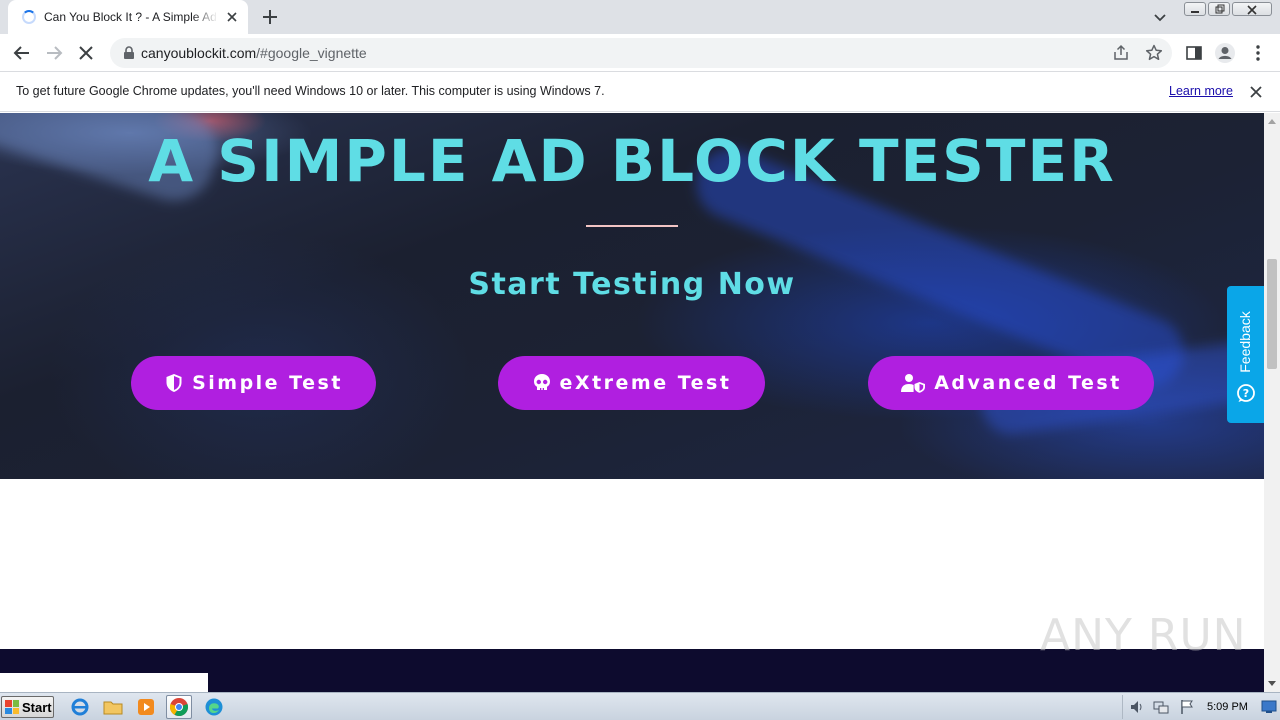  I want to click on media-player-icon, so click(146, 707).